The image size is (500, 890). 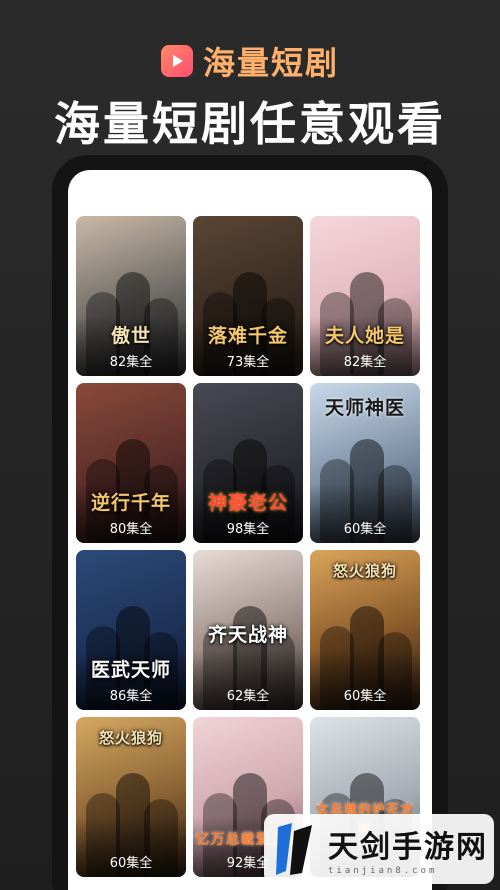 What do you see at coordinates (270, 63) in the screenshot?
I see `brand-name: 海量短剧` at bounding box center [270, 63].